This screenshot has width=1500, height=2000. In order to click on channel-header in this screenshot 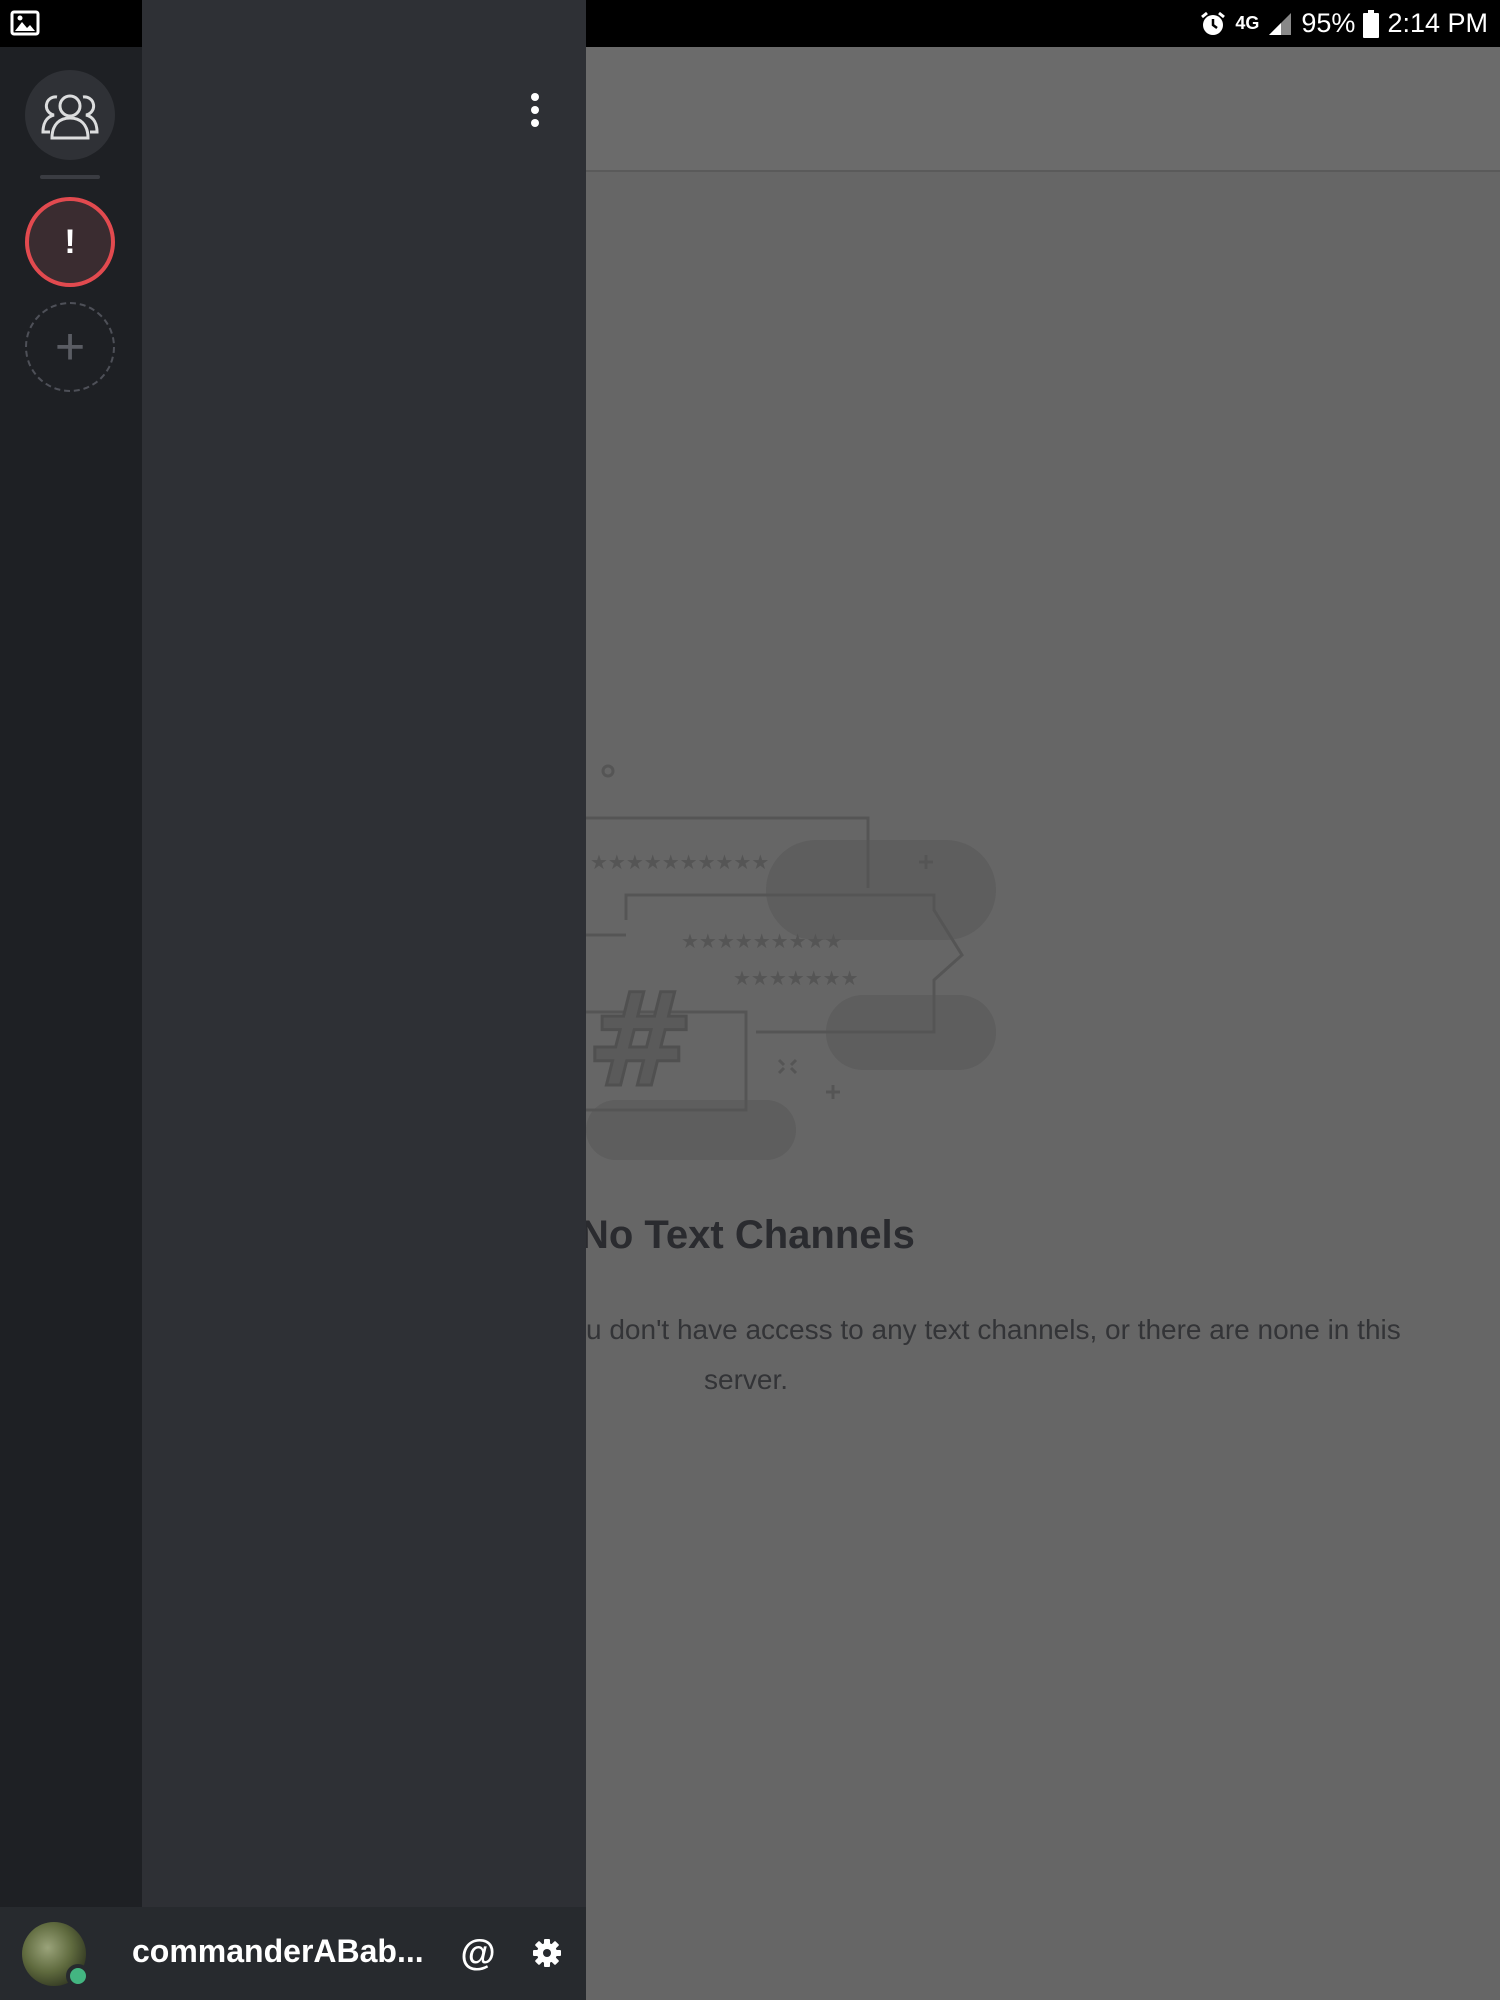, I will do `click(1043, 109)`.